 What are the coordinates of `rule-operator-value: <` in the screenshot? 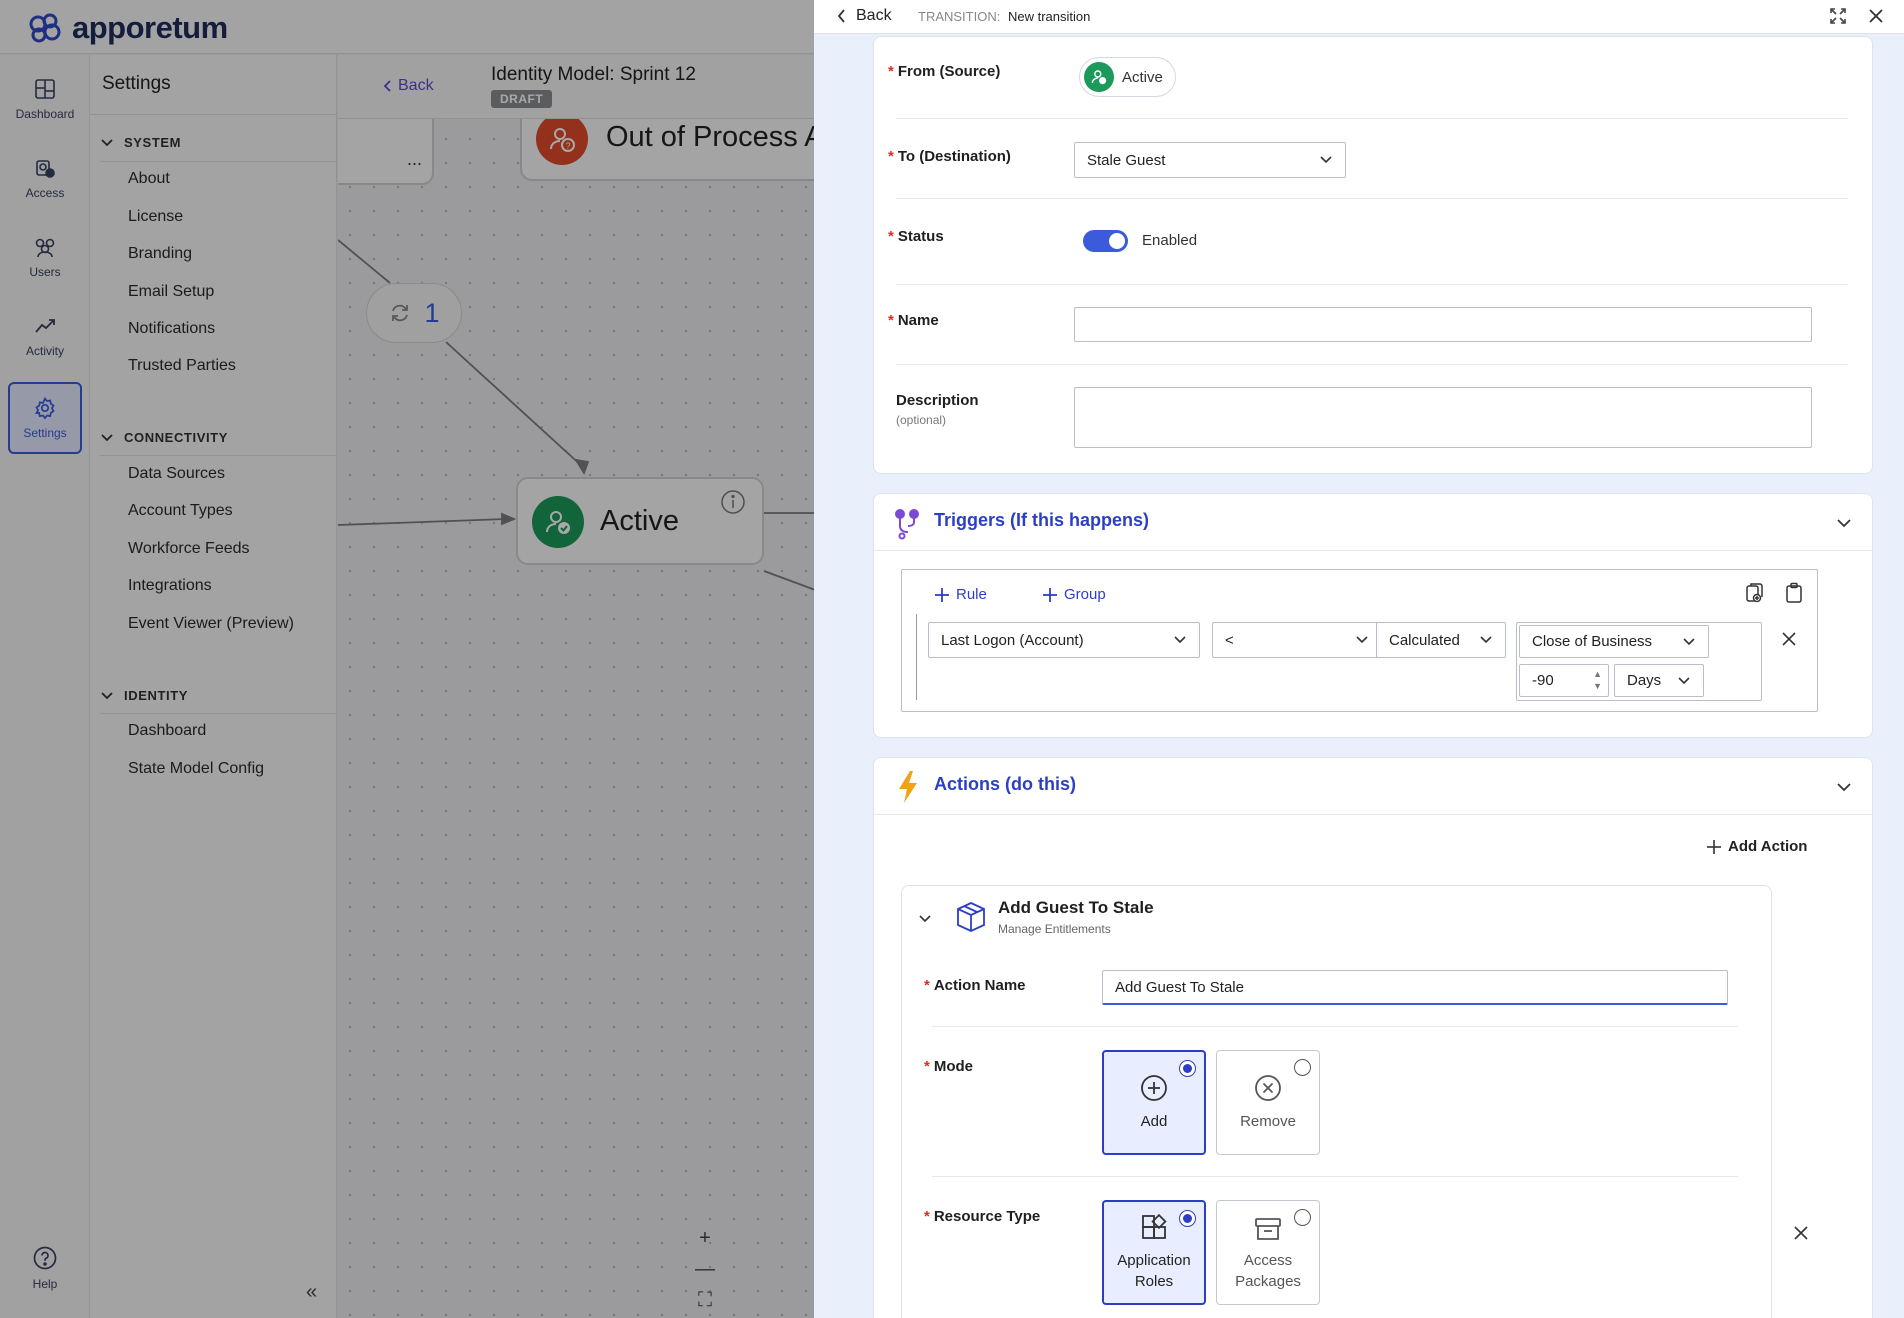 It's located at (1229, 640).